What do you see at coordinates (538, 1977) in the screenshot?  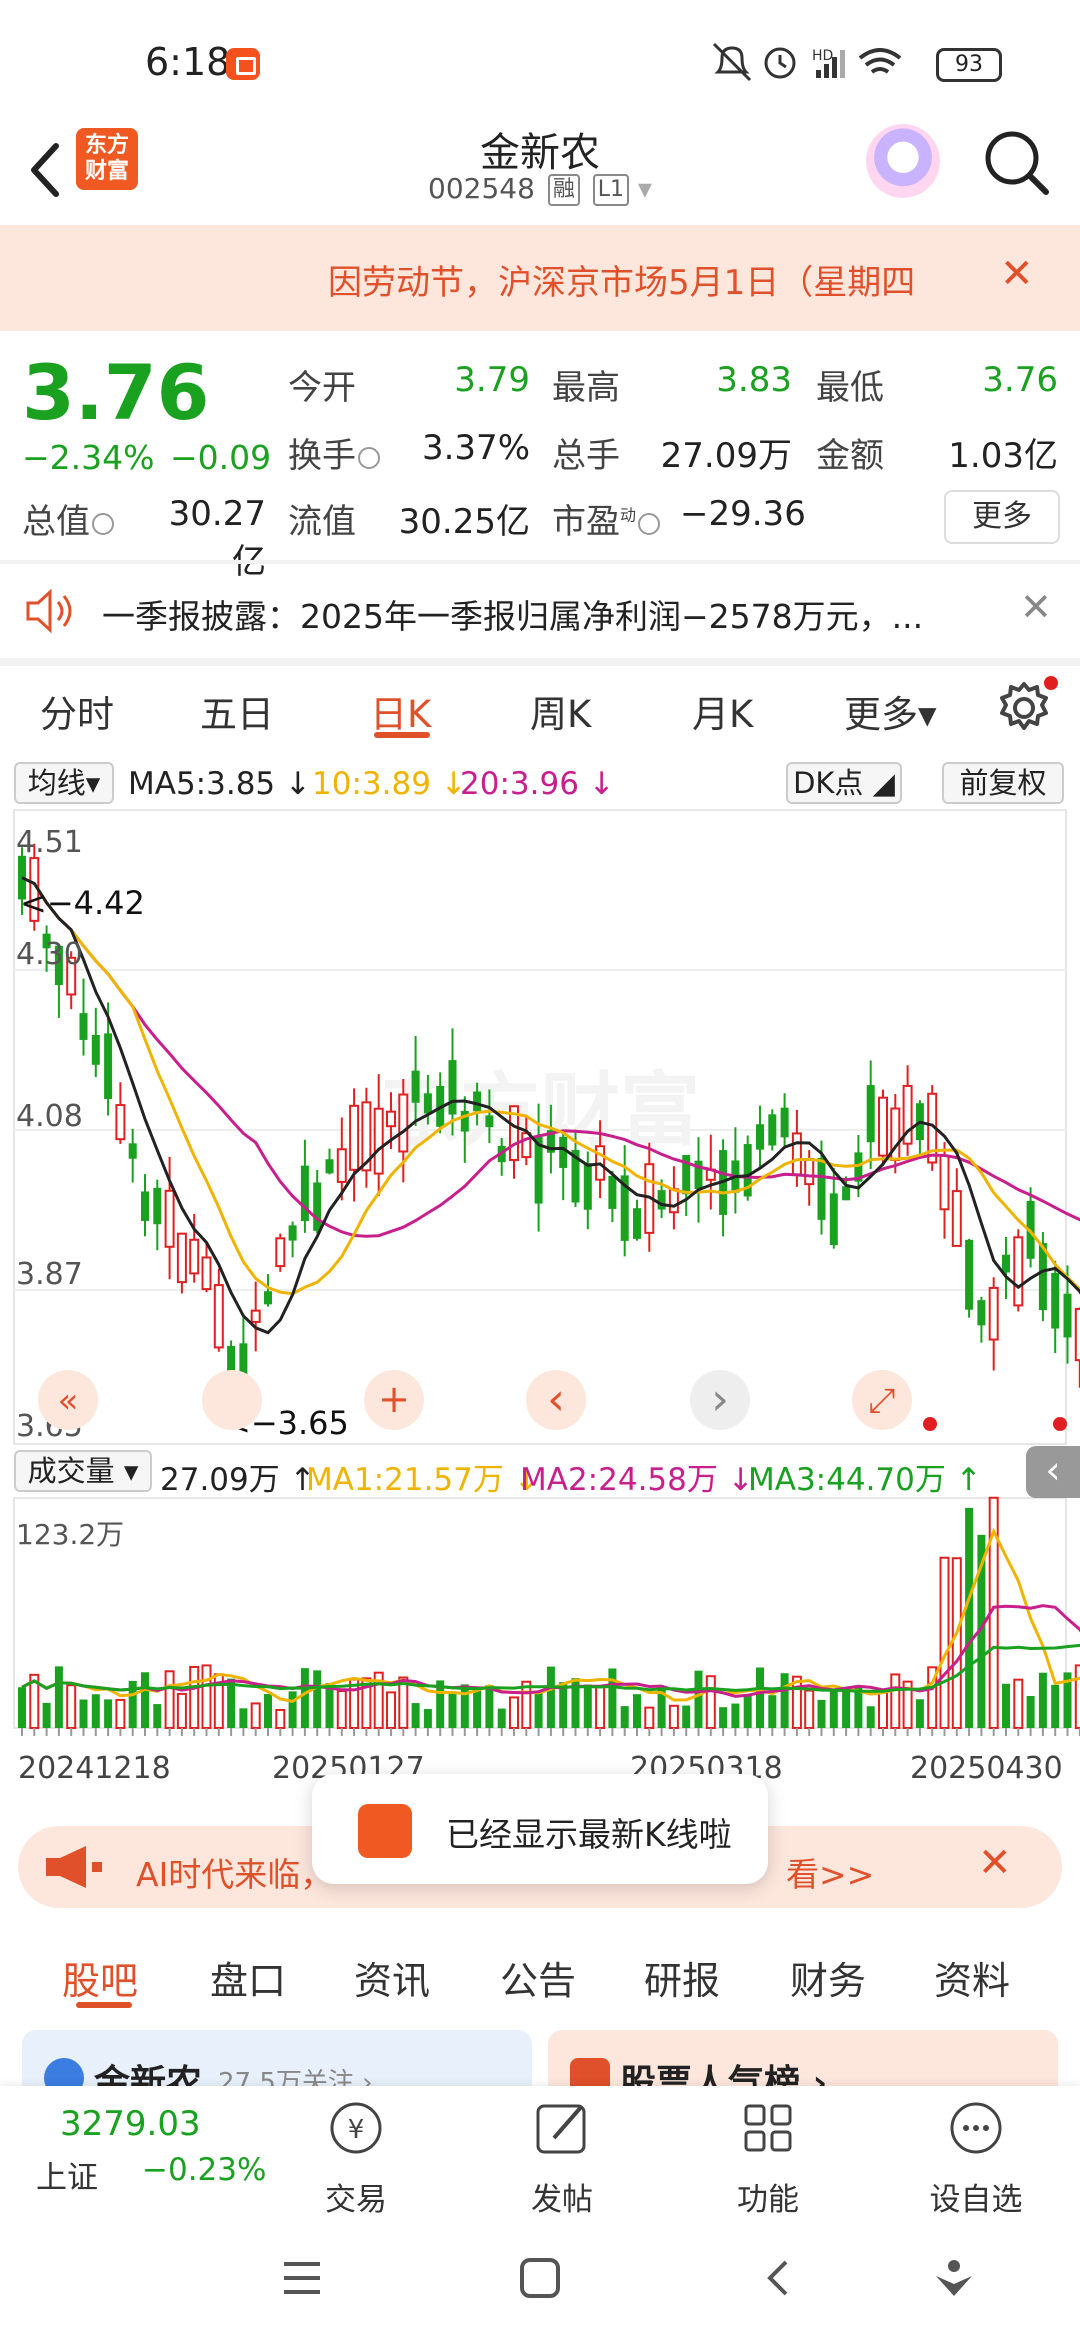 I see `tab-announcements: 公告` at bounding box center [538, 1977].